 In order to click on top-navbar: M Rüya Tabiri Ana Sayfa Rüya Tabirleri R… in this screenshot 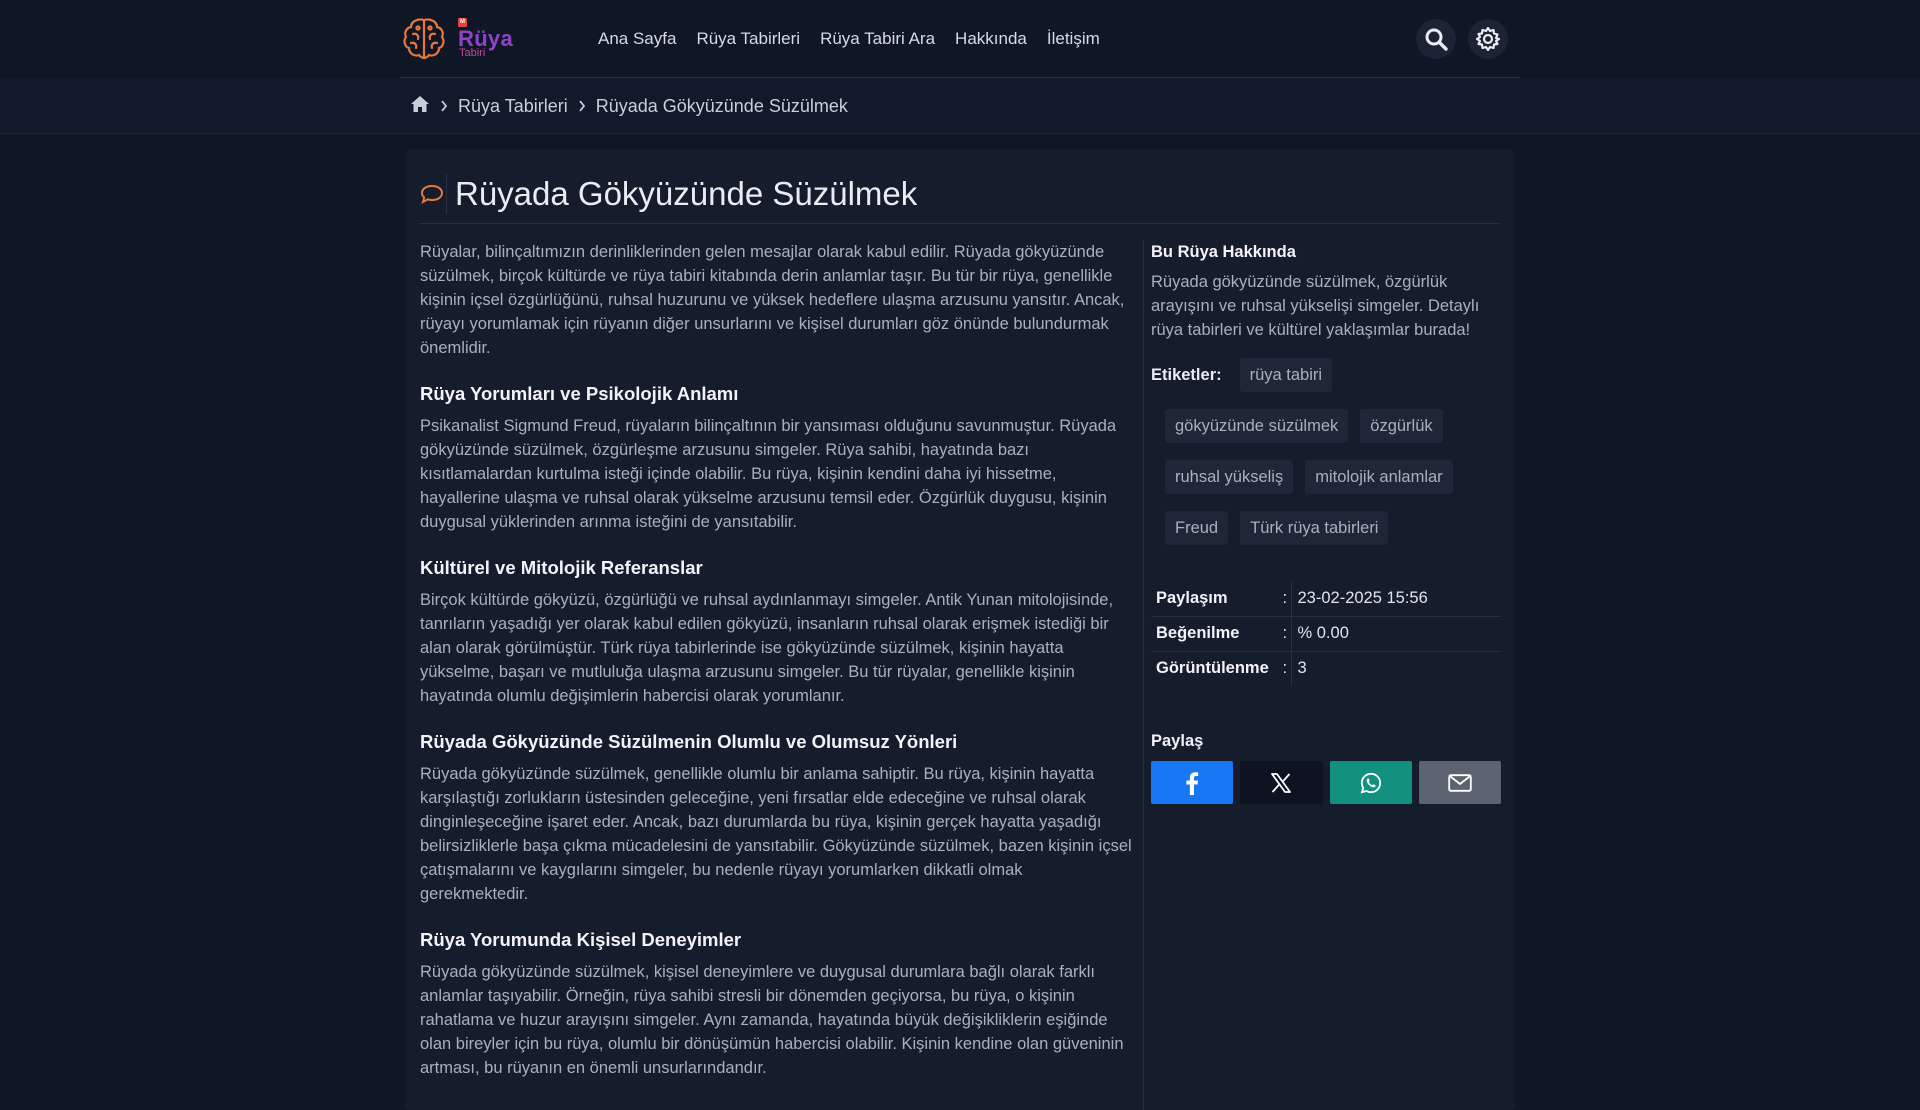, I will do `click(960, 39)`.